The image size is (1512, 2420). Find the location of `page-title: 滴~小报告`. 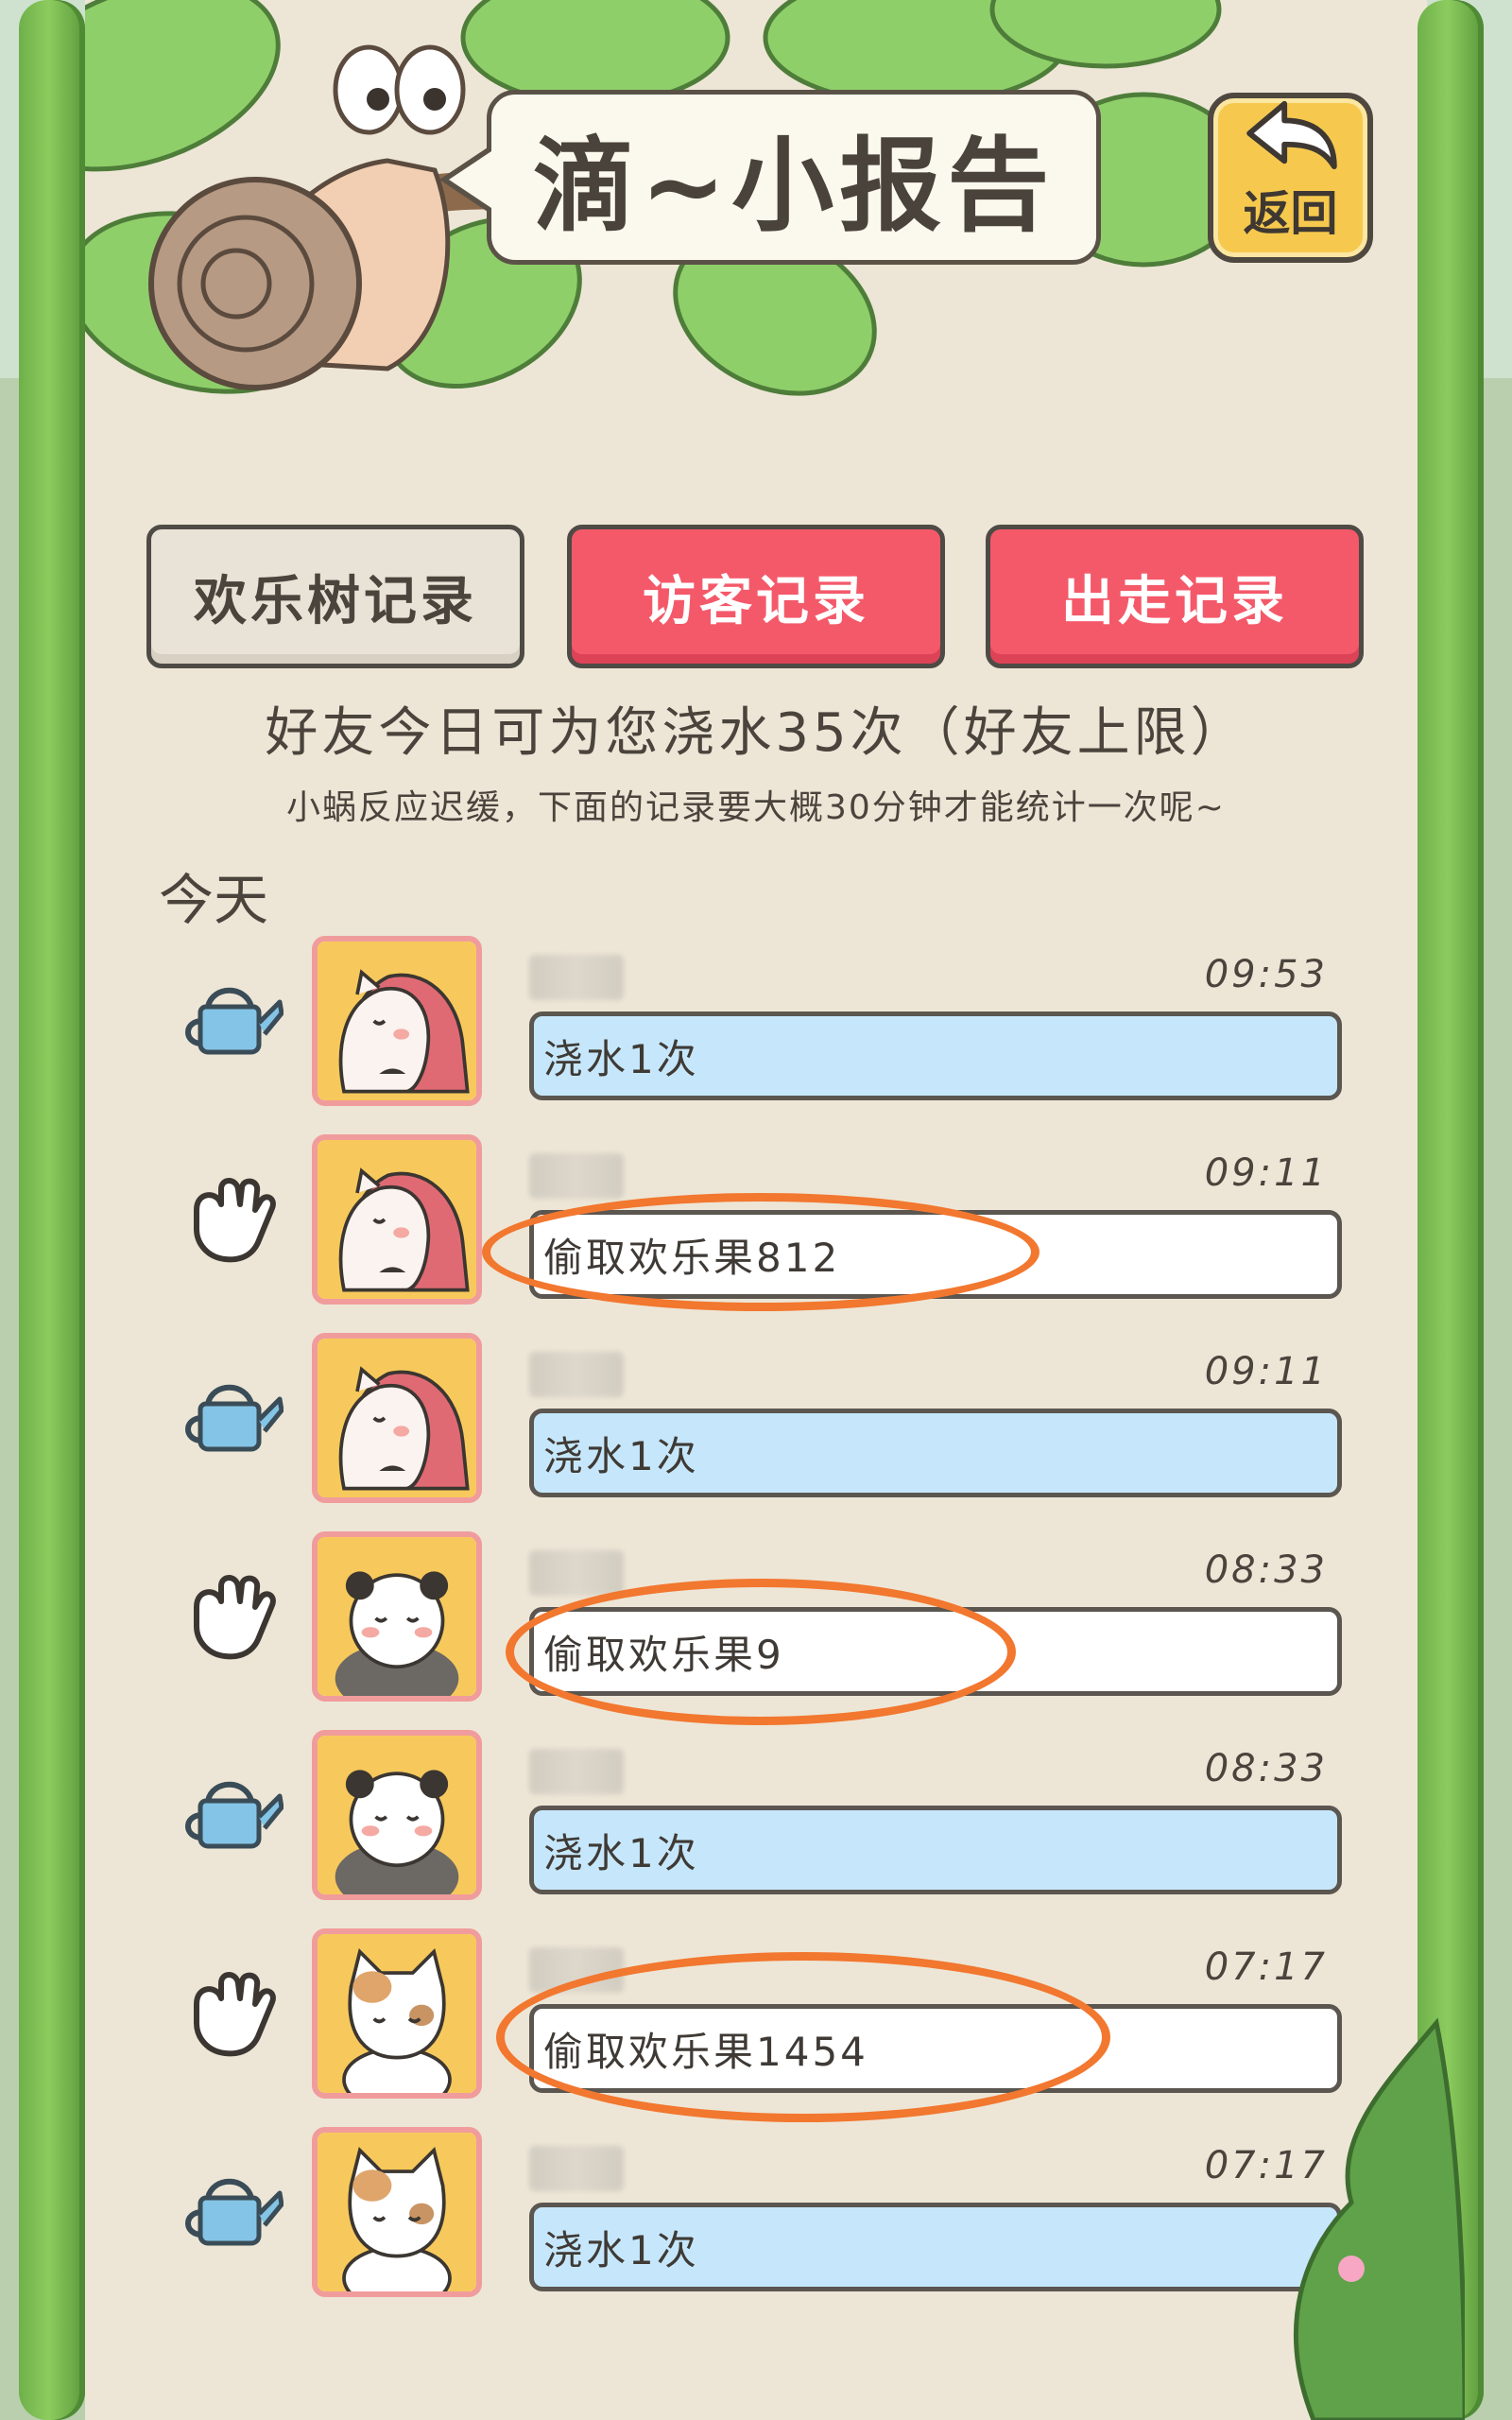

page-title: 滴~小报告 is located at coordinates (794, 186).